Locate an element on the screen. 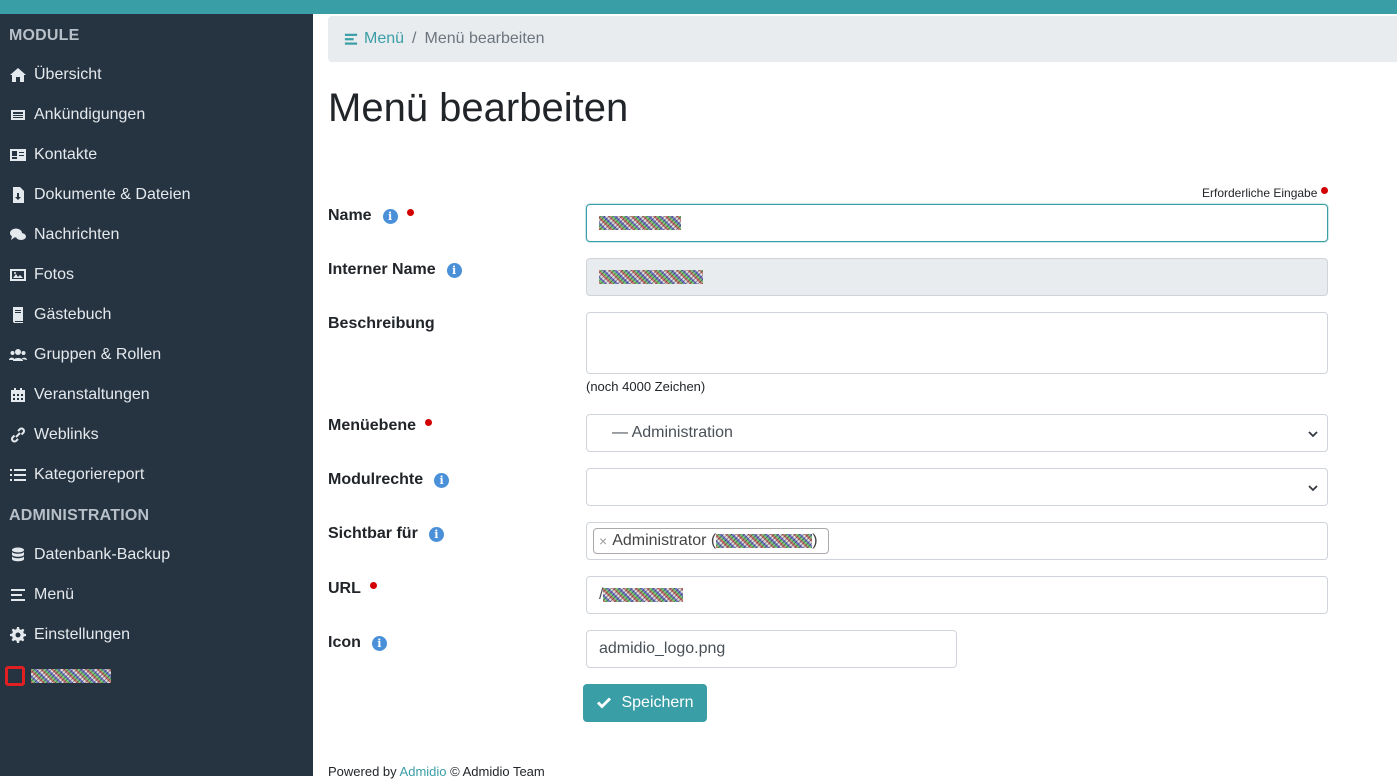 Image resolution: width=1397 pixels, height=779 pixels. icon-label: Icon i is located at coordinates (357, 643).